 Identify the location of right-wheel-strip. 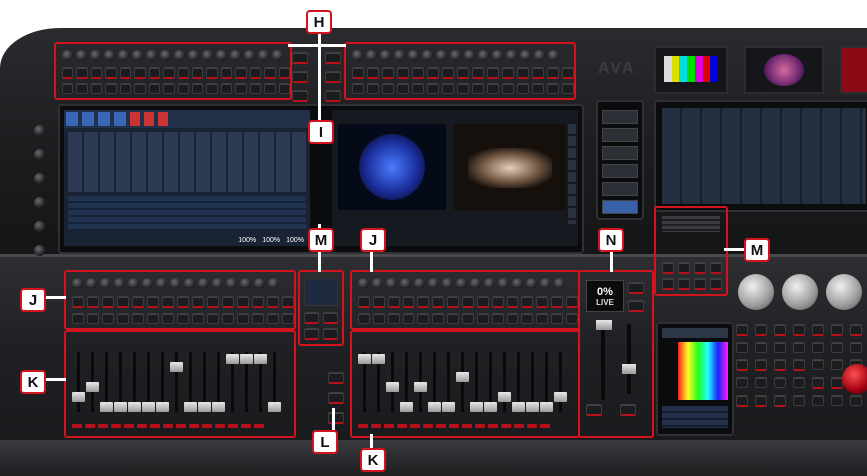
(691, 224).